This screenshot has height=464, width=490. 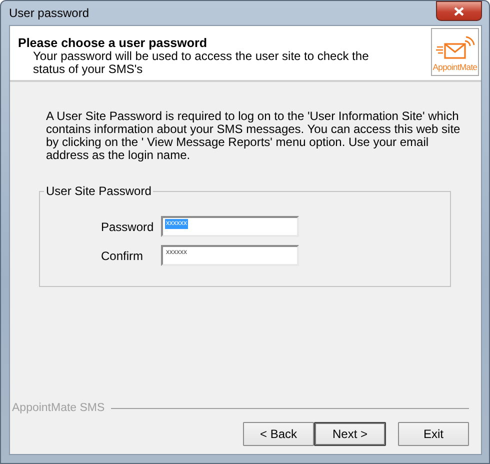 I want to click on field-label: Password, so click(x=128, y=227).